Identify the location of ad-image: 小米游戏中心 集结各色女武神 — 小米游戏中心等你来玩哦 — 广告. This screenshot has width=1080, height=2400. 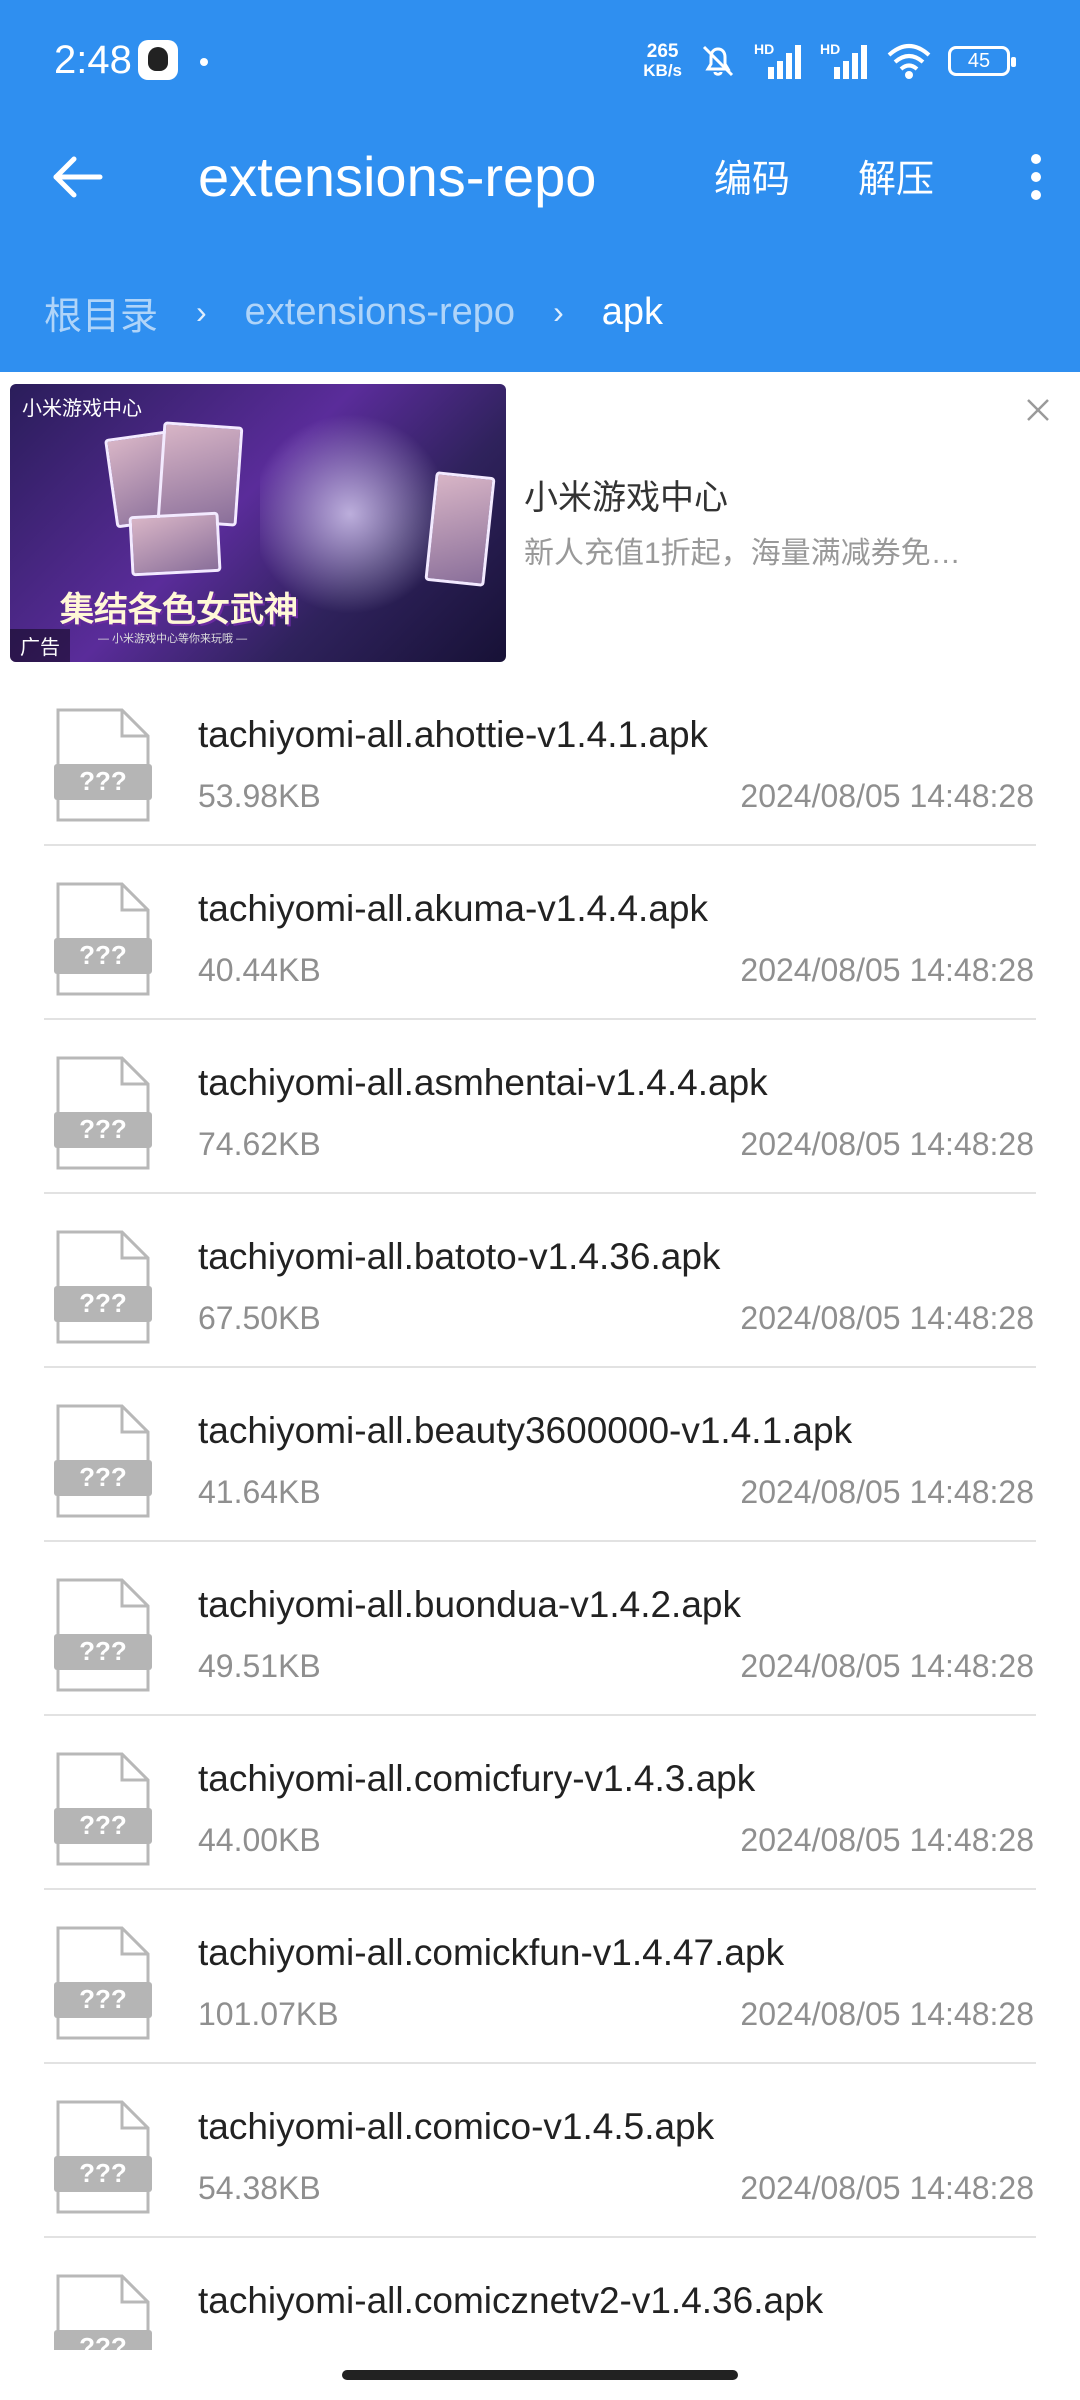
(258, 523).